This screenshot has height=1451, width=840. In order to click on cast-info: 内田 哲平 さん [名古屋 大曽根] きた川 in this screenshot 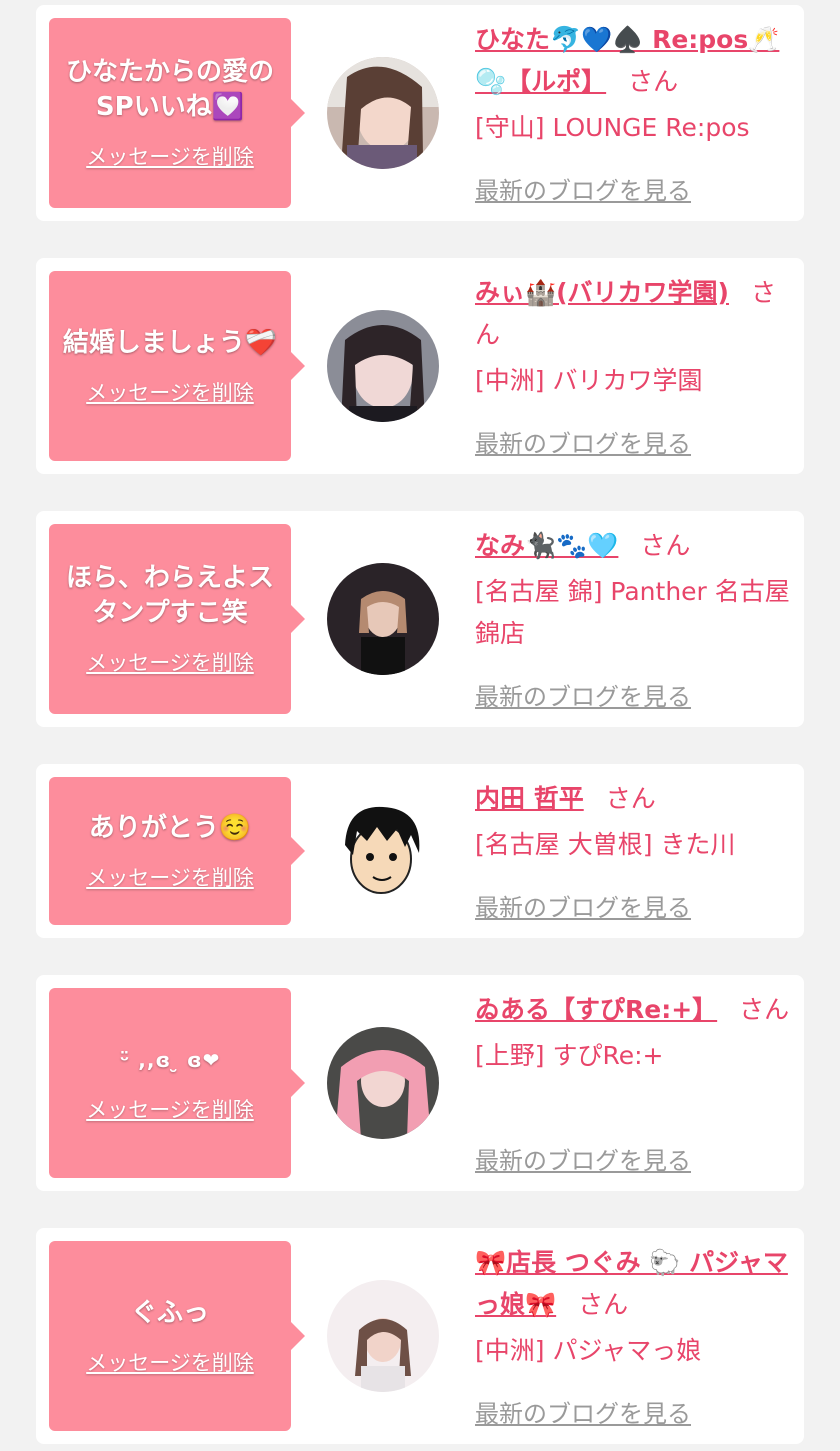, I will do `click(635, 822)`.